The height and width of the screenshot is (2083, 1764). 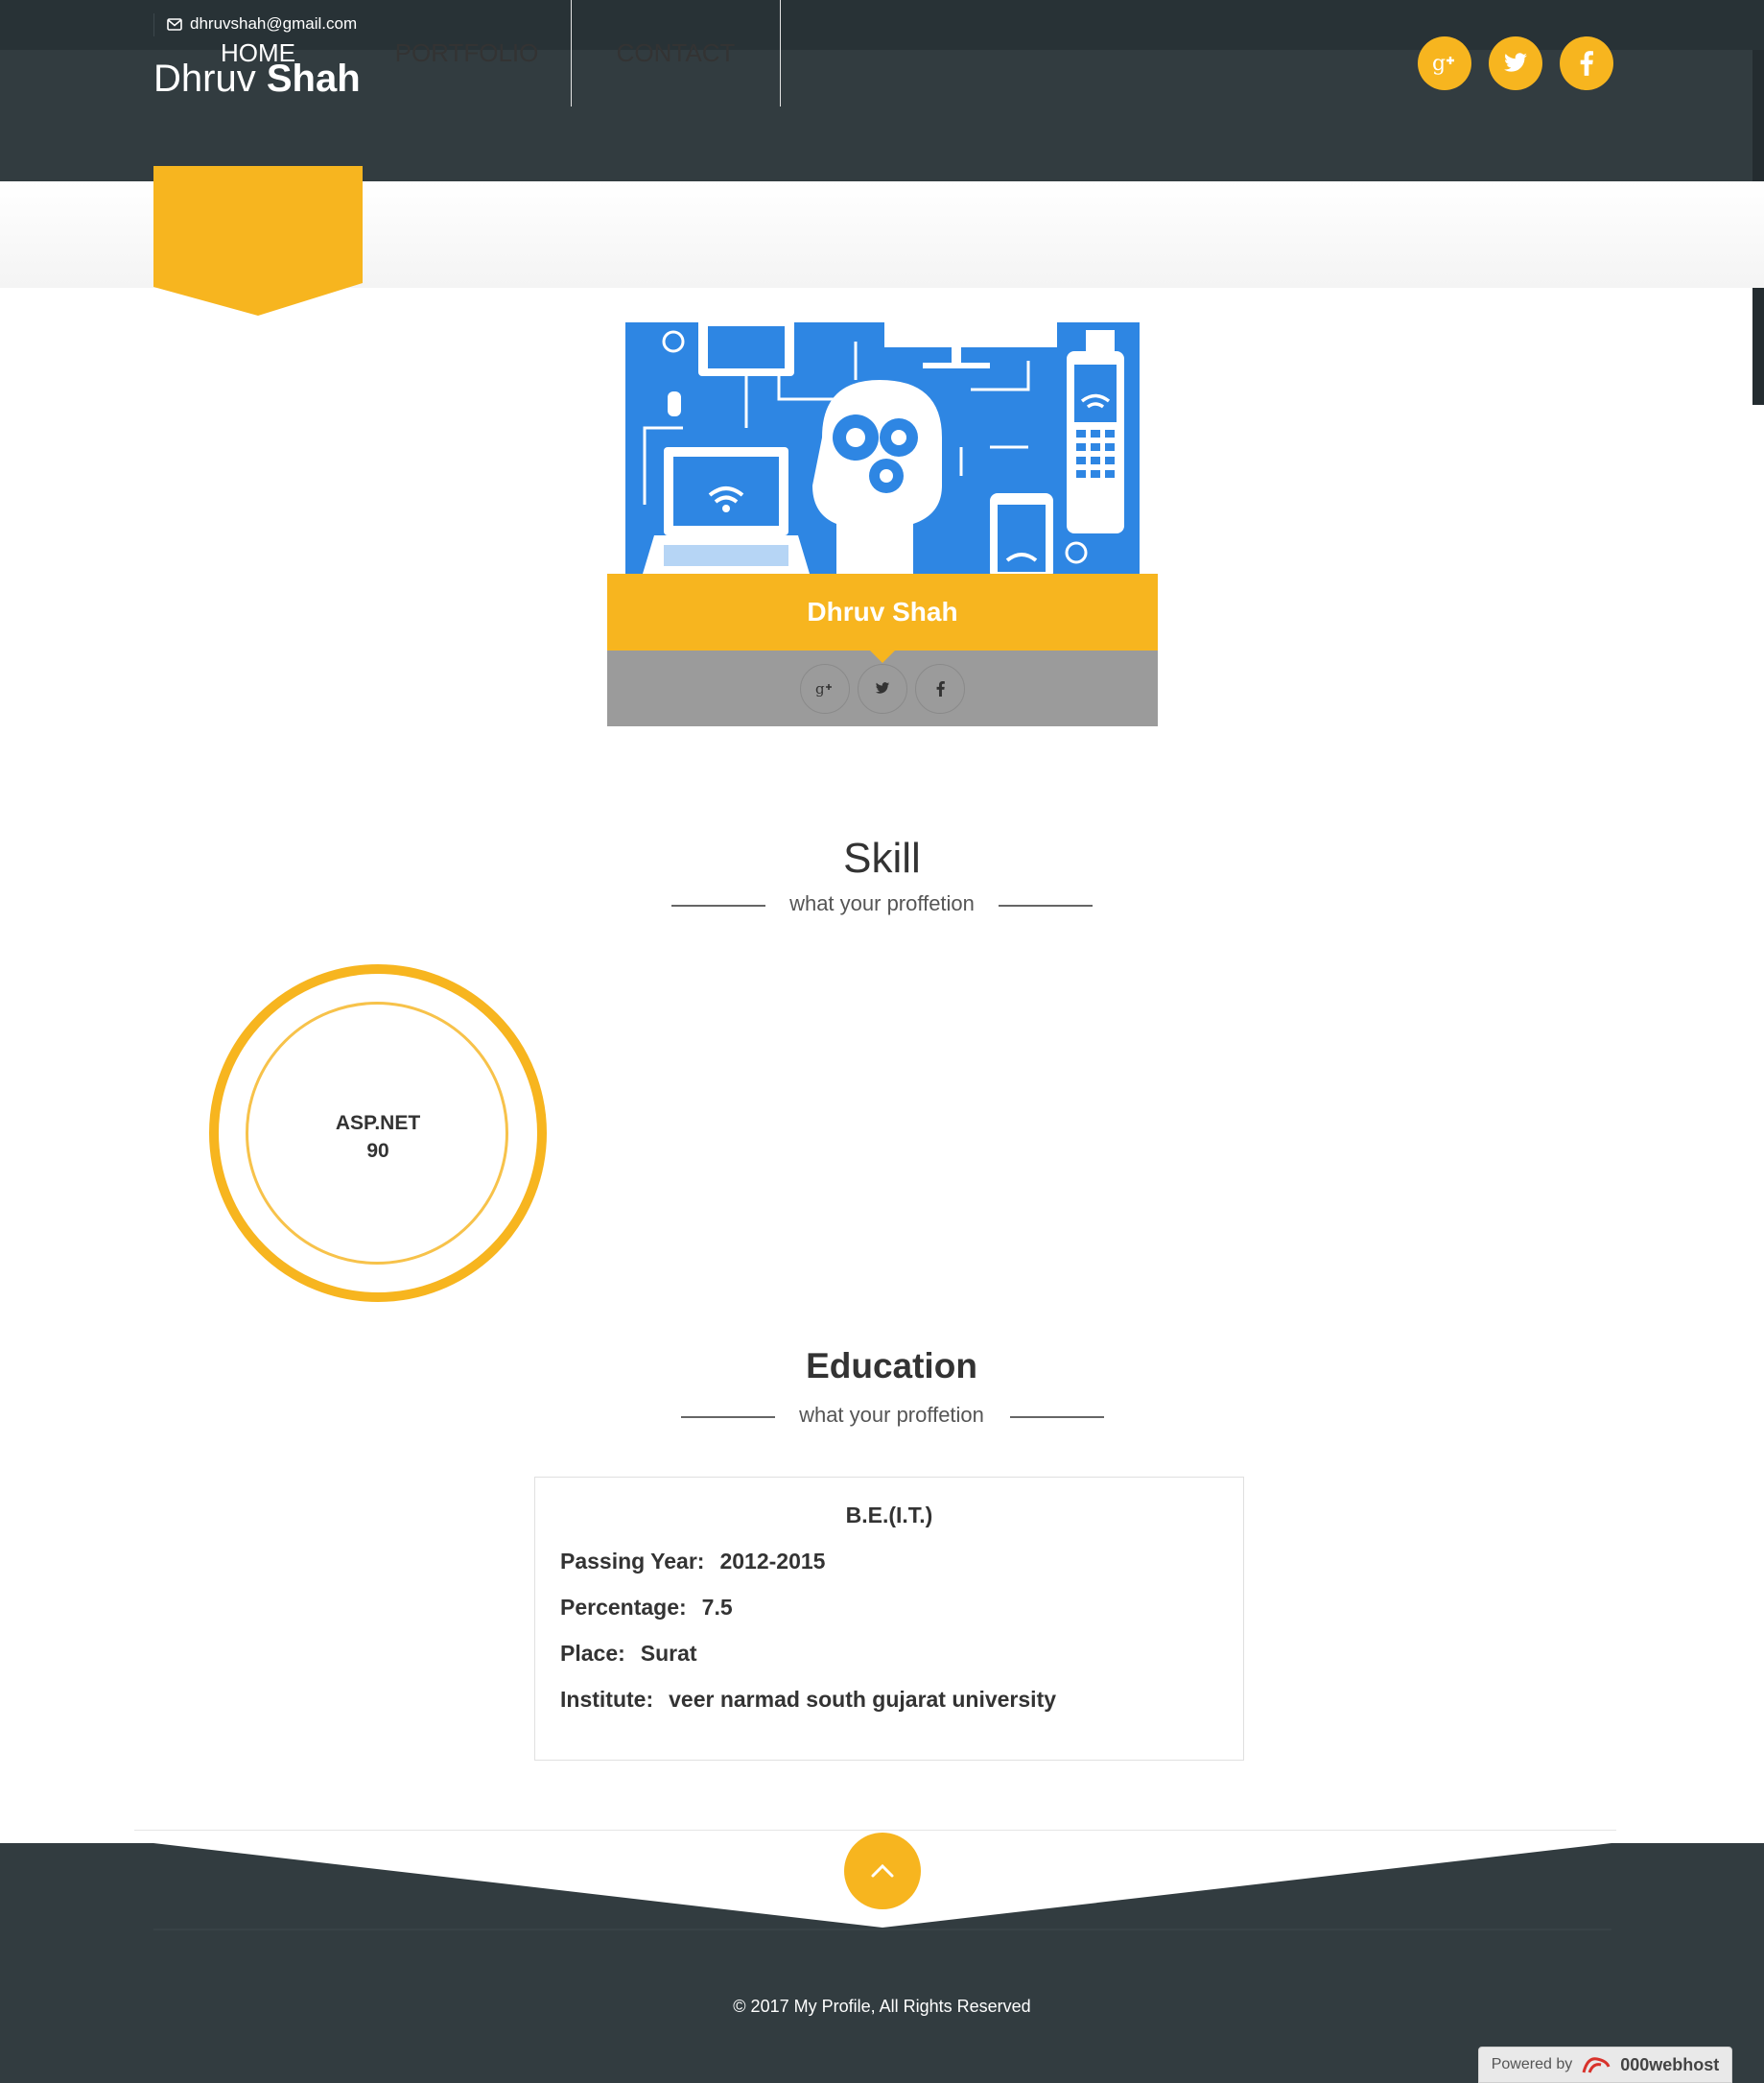 I want to click on profile-name: Dhruv Shah, so click(x=883, y=612).